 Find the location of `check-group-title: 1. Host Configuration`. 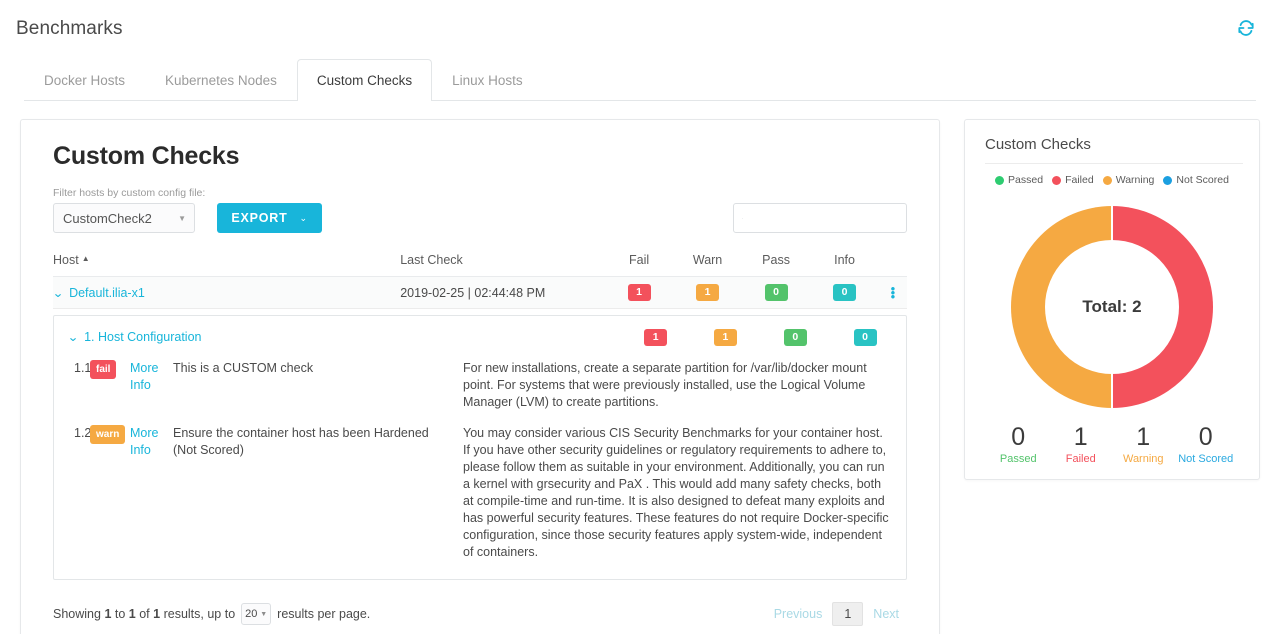

check-group-title: 1. Host Configuration is located at coordinates (142, 337).